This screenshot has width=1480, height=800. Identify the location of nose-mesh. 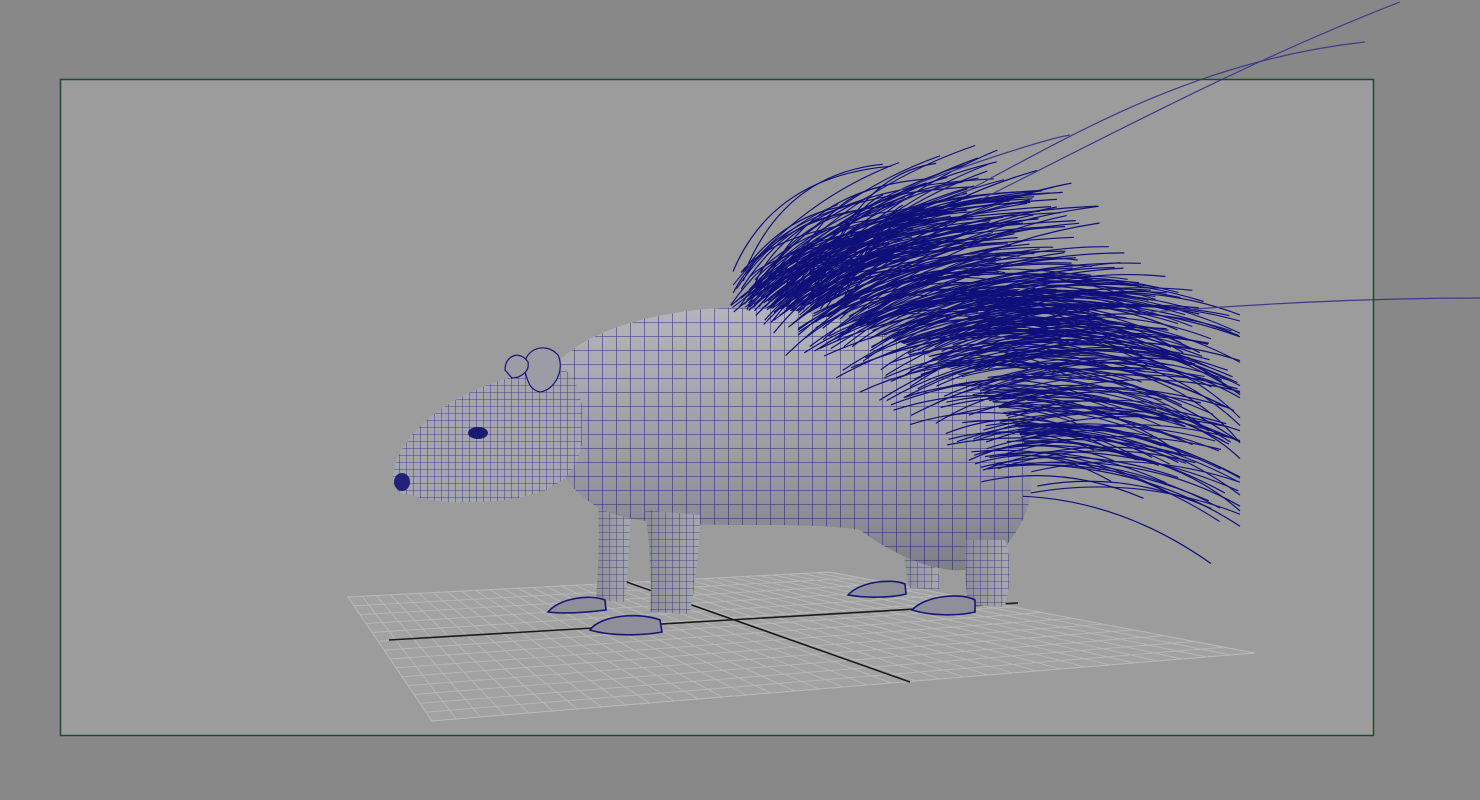
(402, 482).